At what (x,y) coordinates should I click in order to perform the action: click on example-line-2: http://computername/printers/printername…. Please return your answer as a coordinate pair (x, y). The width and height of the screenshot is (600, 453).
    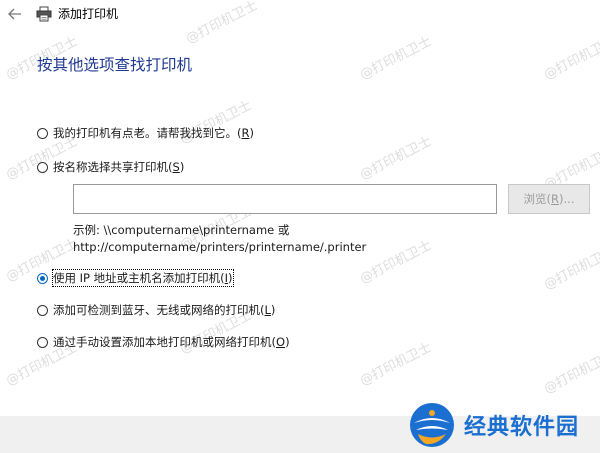
    Looking at the image, I should click on (220, 247).